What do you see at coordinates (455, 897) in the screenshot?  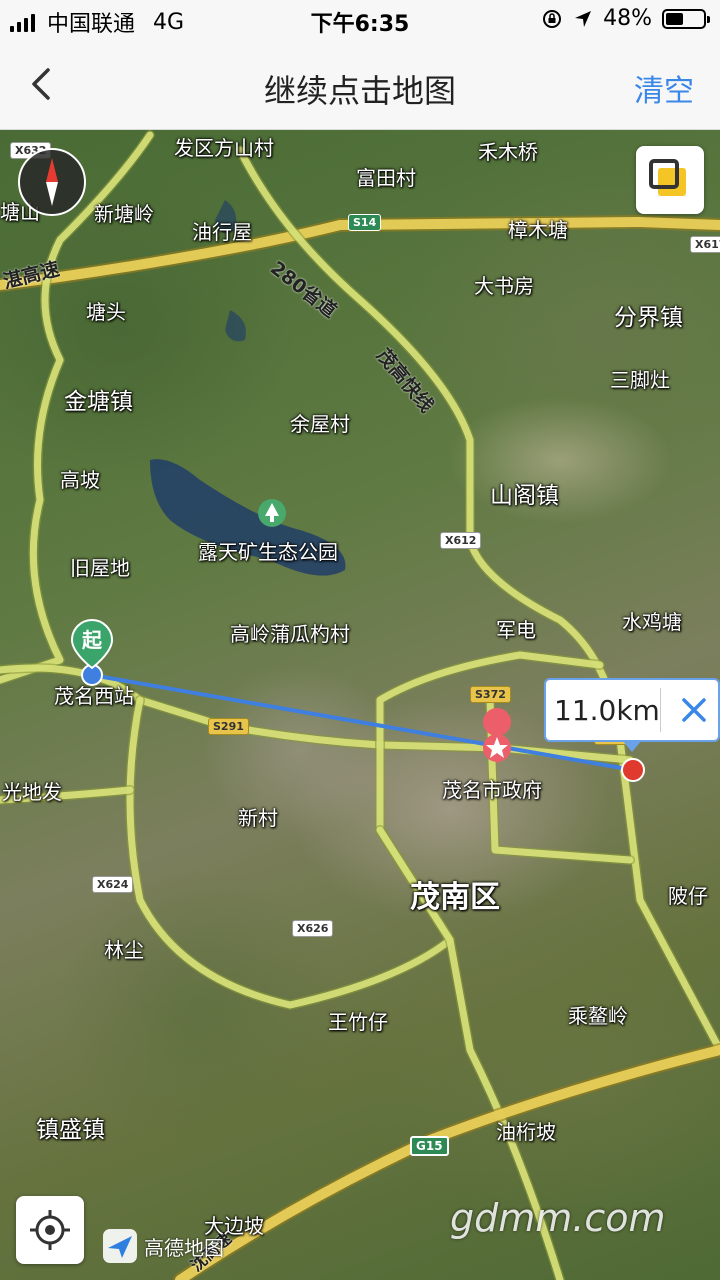 I see `district-label: 茂南区` at bounding box center [455, 897].